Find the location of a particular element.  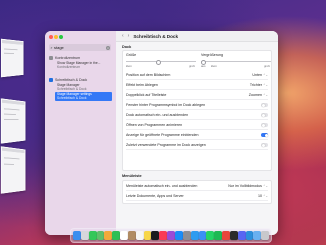

mag-min-label: aus is located at coordinates (203, 66).